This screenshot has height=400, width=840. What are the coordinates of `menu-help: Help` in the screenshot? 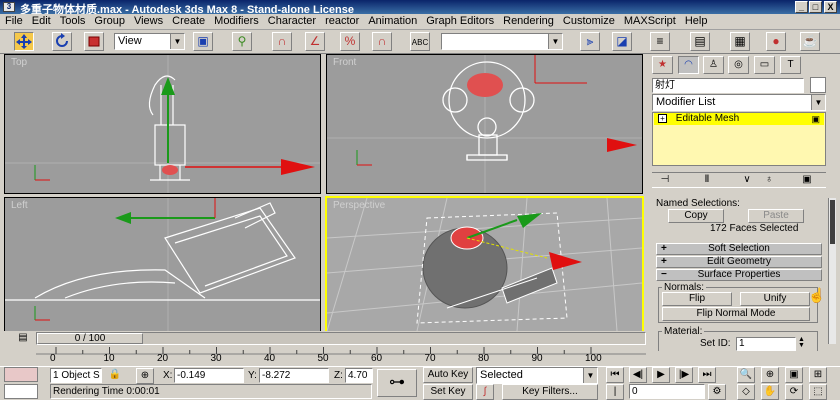 It's located at (696, 21).